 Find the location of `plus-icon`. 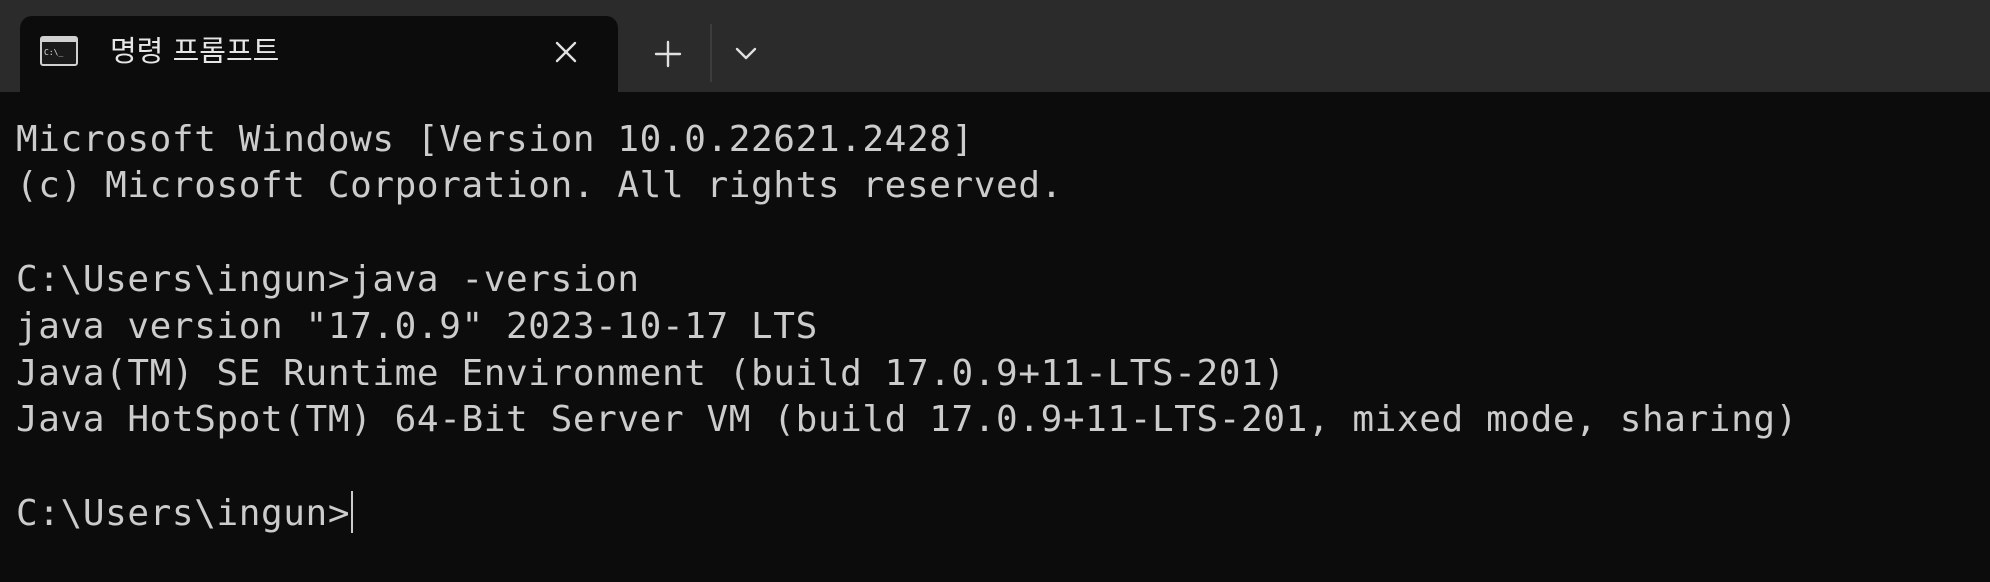

plus-icon is located at coordinates (668, 54).